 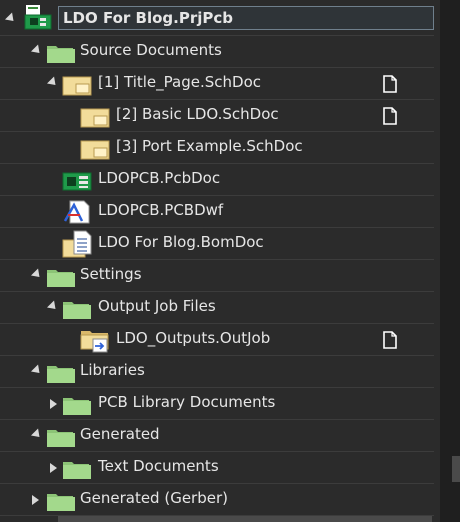 I want to click on tree-row-bomdoc: LDO For Blog.BomDoc, so click(x=217, y=244).